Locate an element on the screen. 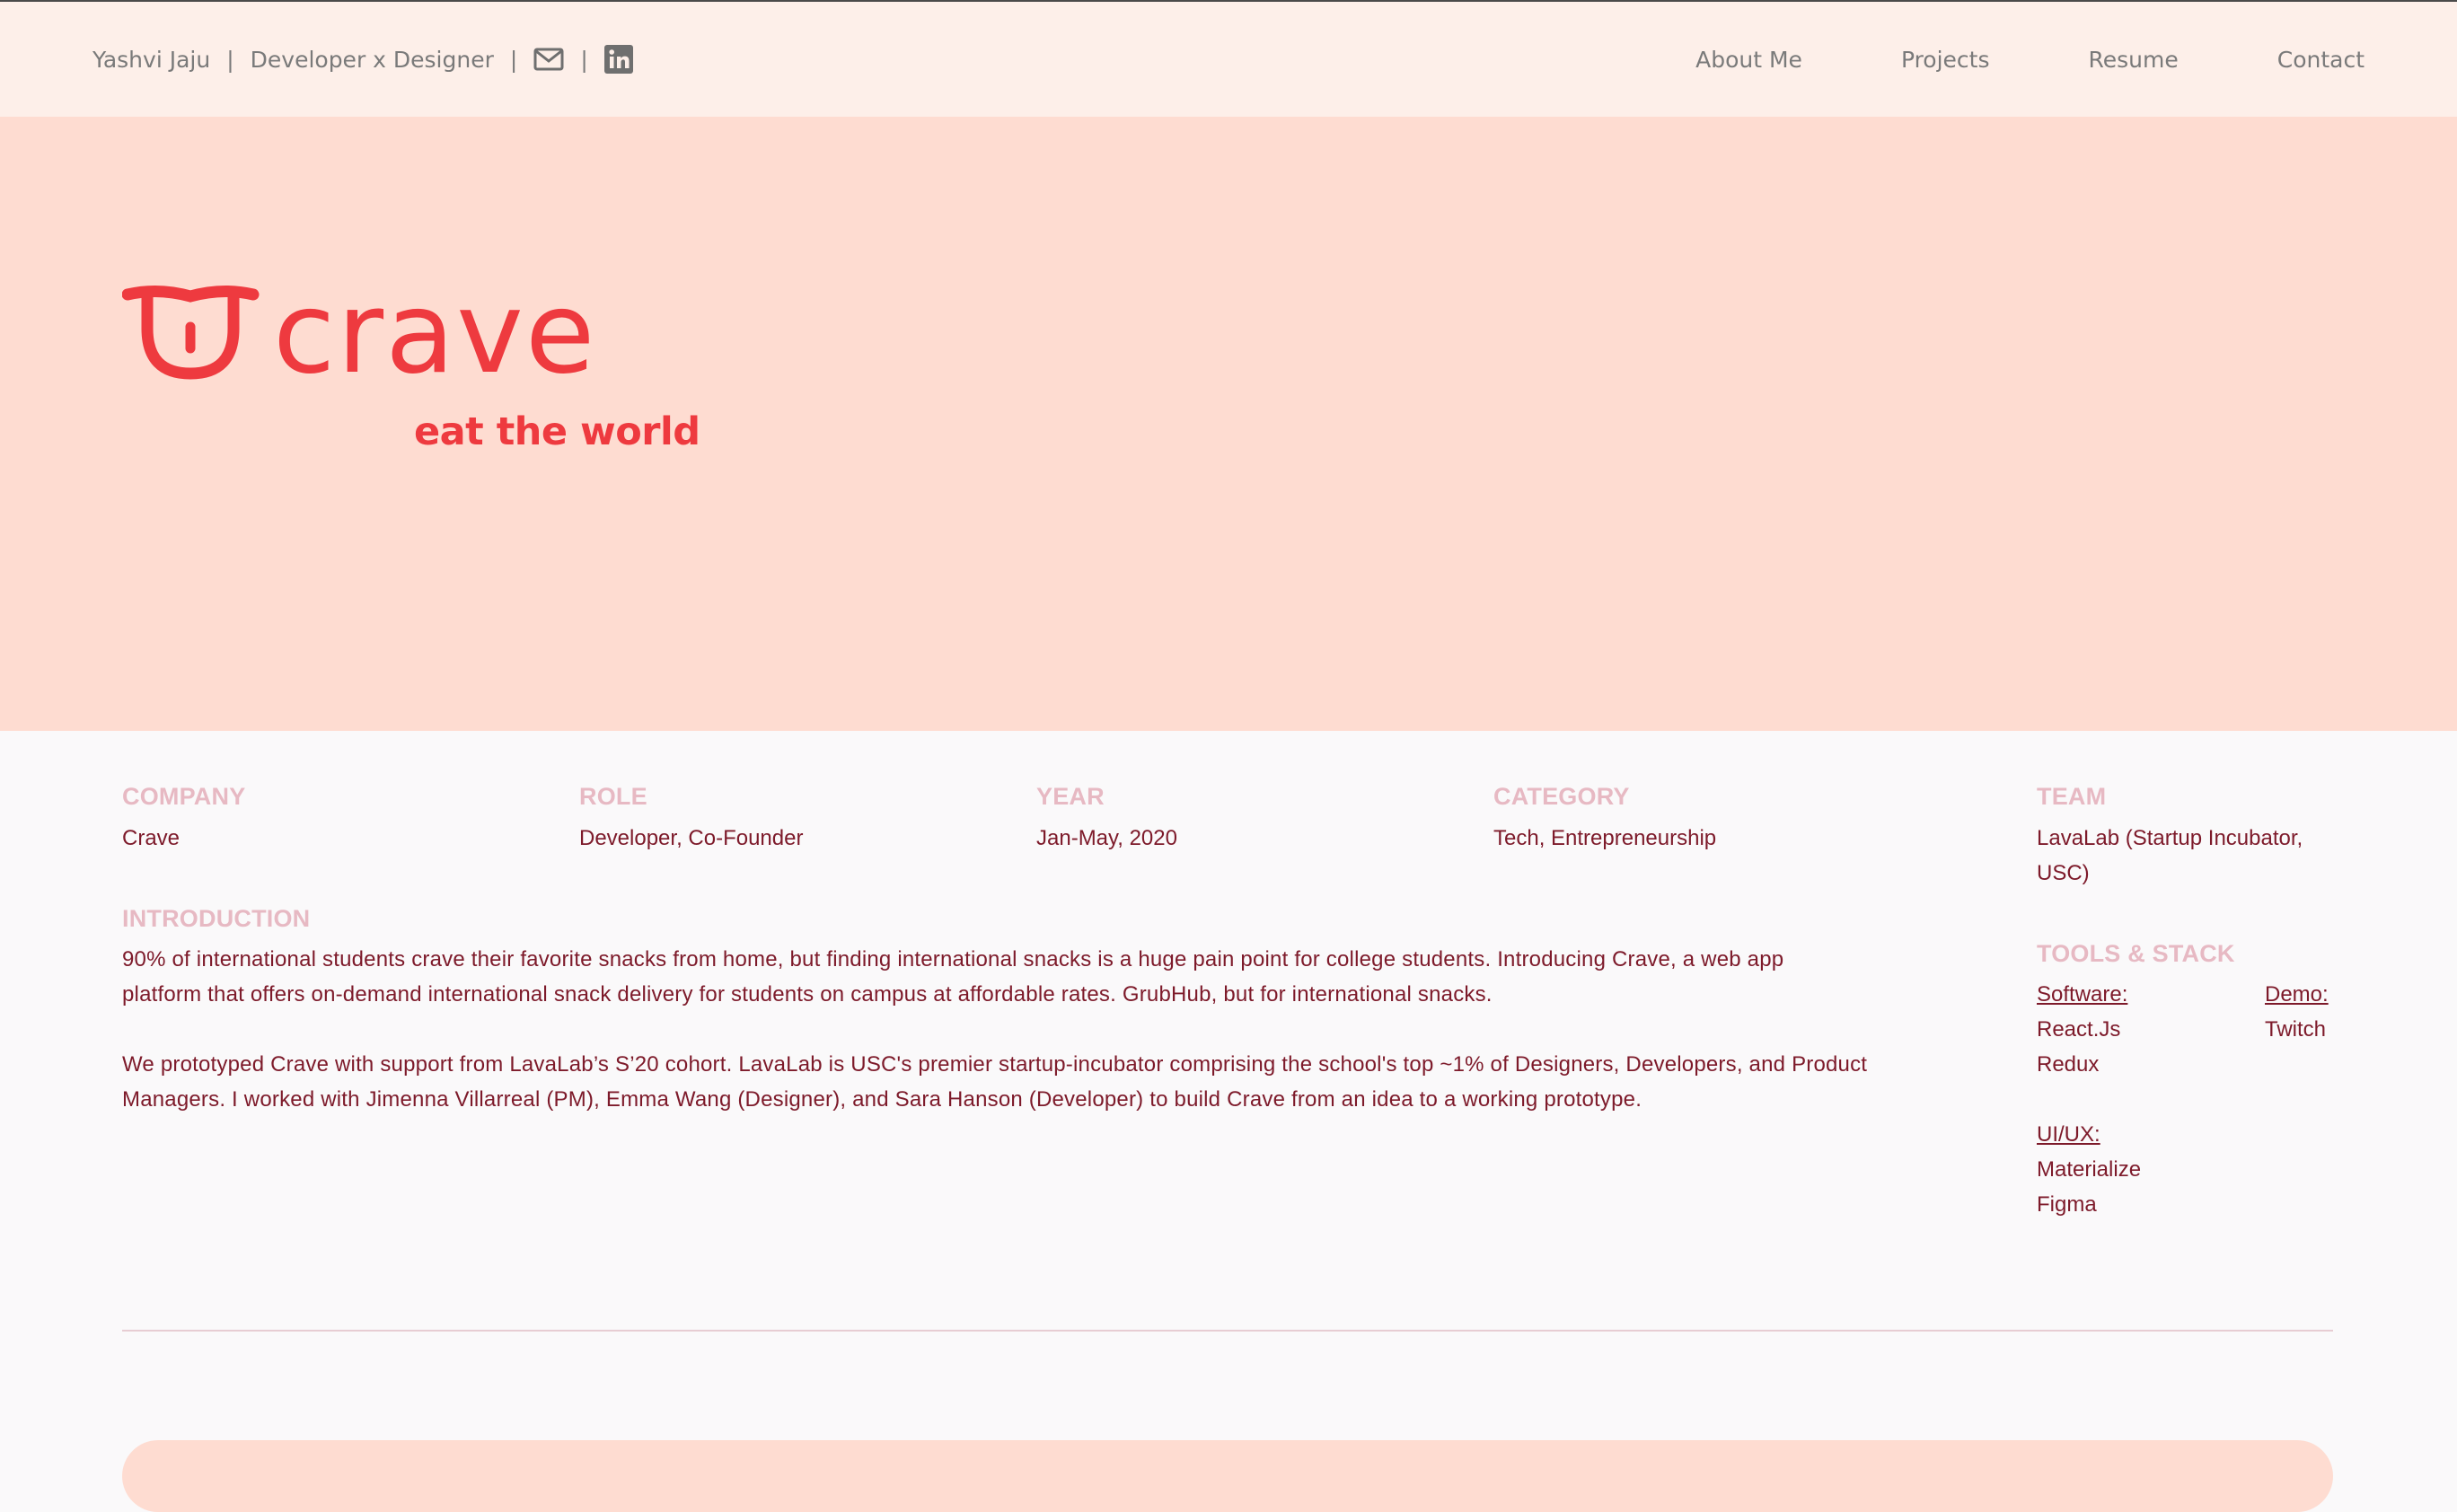 This screenshot has width=2457, height=1512. crave-logo: crave is located at coordinates (391, 333).